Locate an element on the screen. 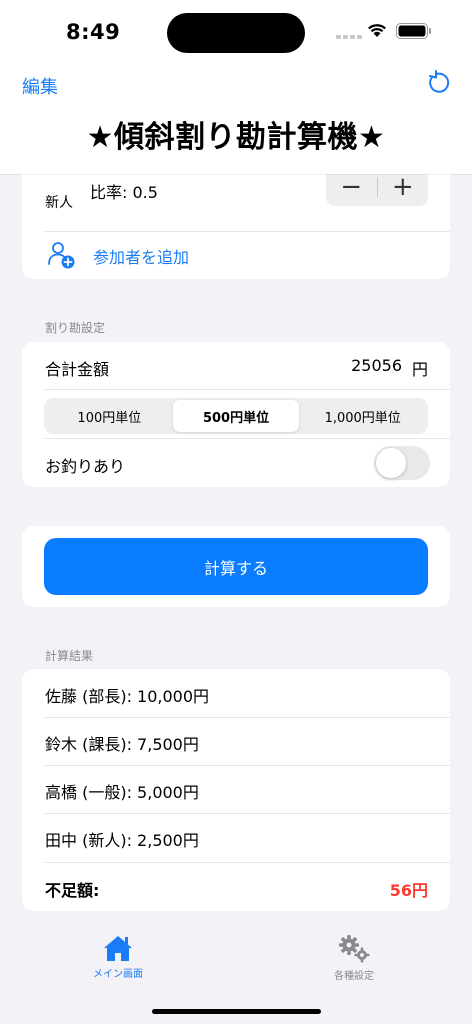 This screenshot has height=1024, width=472. status-time: 8:49 is located at coordinates (93, 32).